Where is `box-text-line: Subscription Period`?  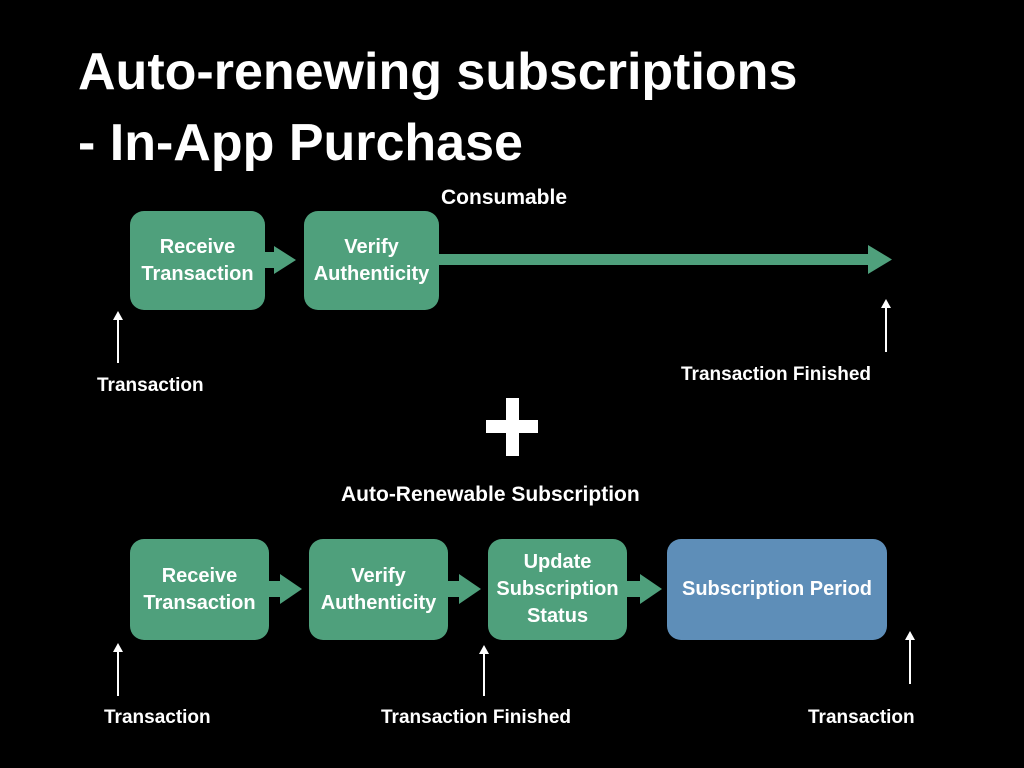 box-text-line: Subscription Period is located at coordinates (777, 589).